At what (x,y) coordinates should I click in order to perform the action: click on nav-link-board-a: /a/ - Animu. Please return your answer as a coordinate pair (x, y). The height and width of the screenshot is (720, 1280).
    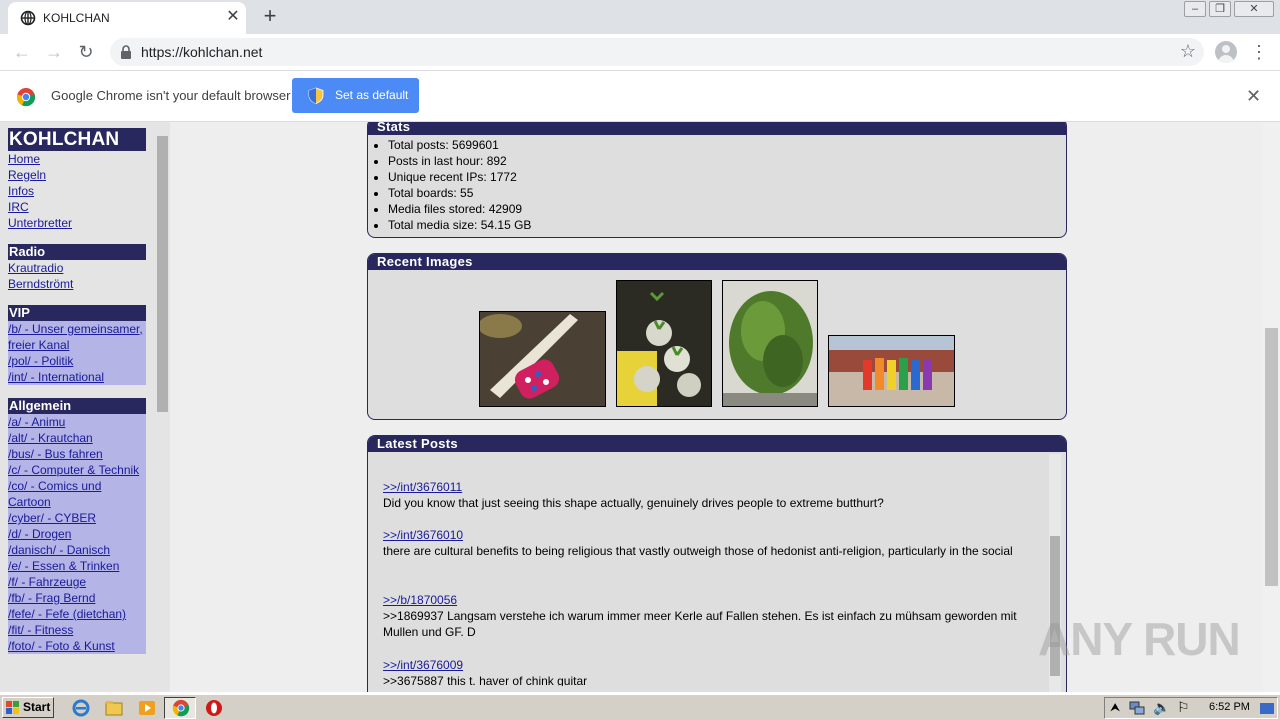
    Looking at the image, I should click on (77, 422).